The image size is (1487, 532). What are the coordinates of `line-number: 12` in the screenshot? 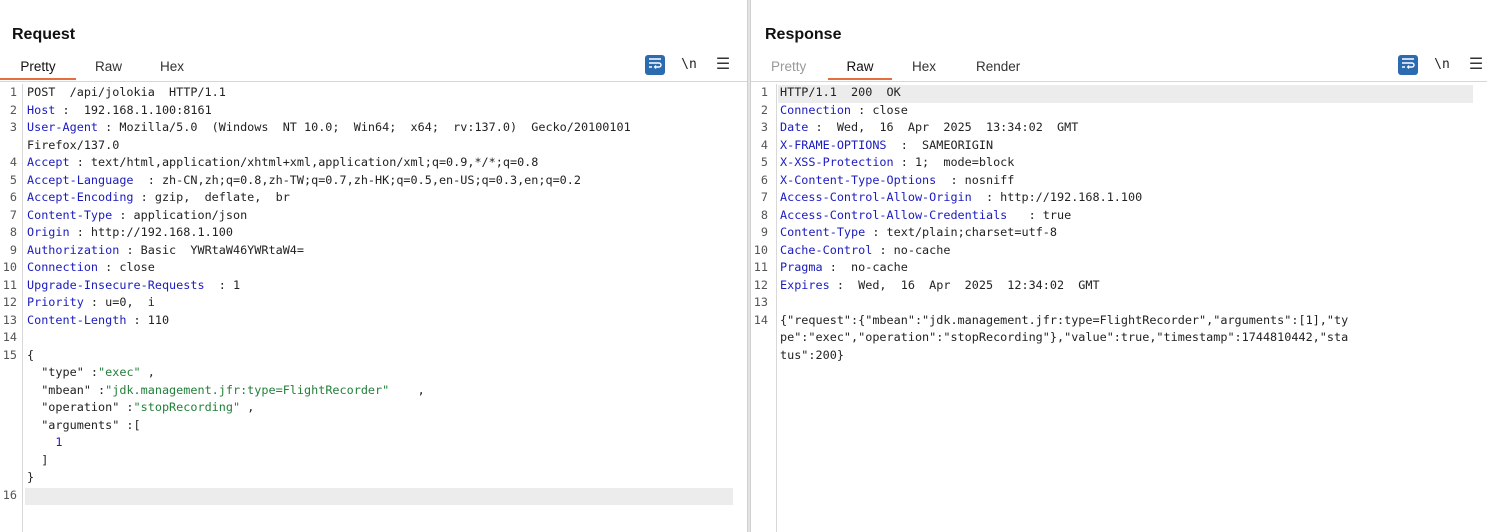 It's located at (760, 284).